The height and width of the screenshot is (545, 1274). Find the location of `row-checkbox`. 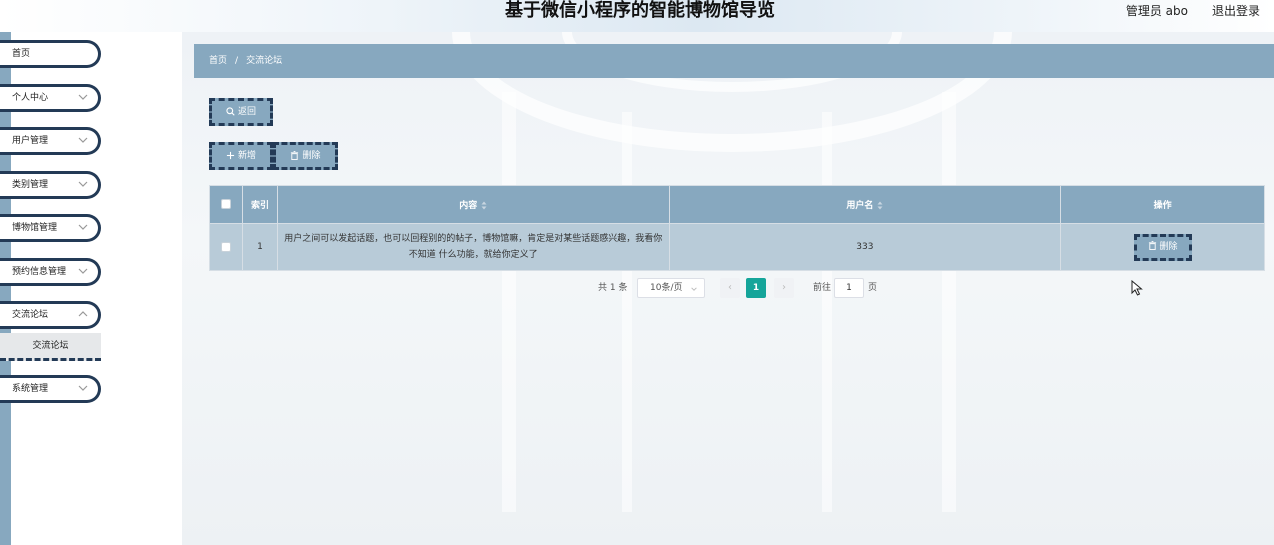

row-checkbox is located at coordinates (225, 246).